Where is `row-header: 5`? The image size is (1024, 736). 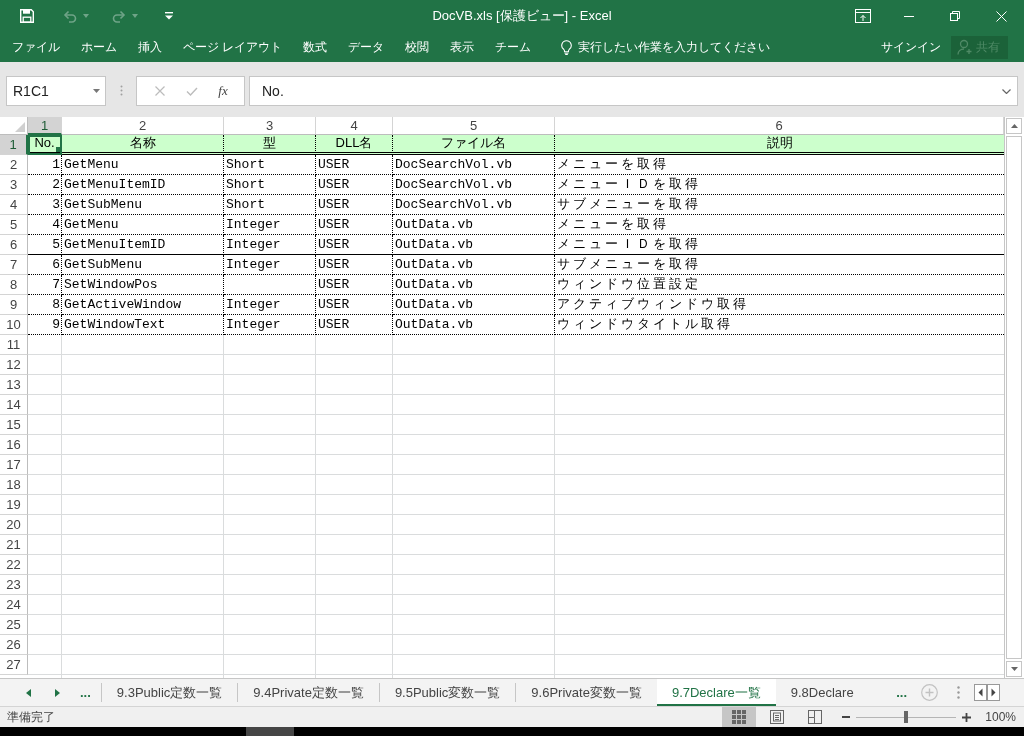 row-header: 5 is located at coordinates (14, 225).